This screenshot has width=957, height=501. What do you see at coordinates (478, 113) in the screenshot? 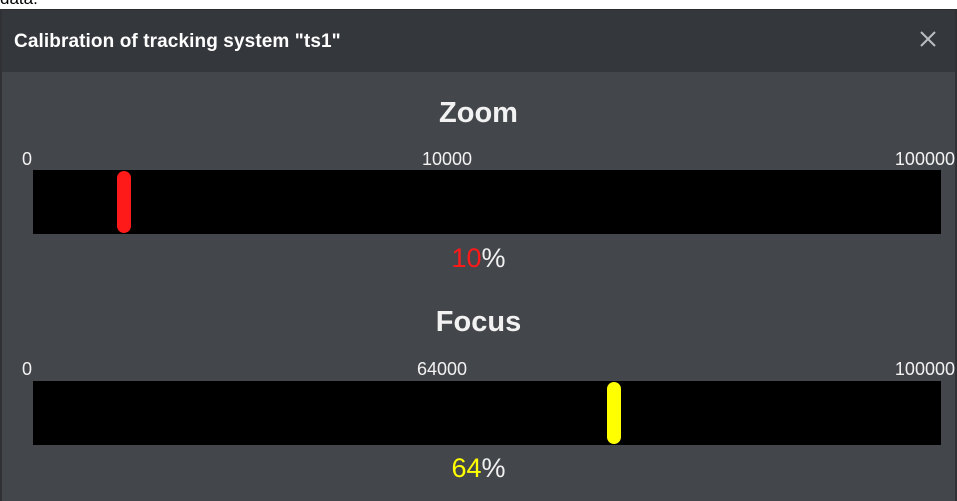
I see `zoom-section-title: Zoom` at bounding box center [478, 113].